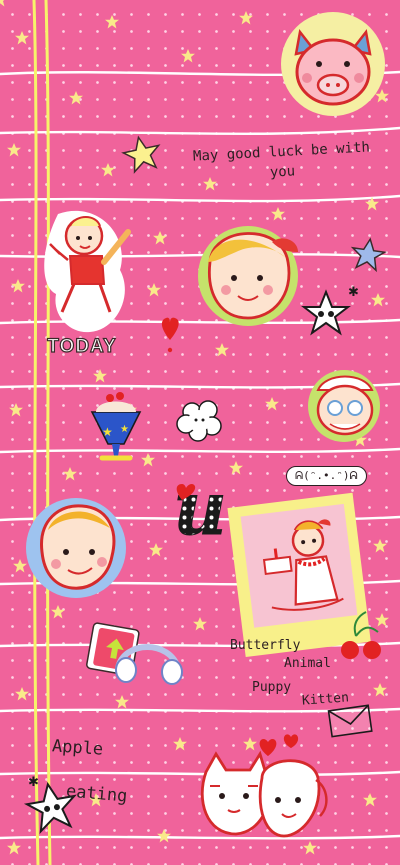  Describe the element at coordinates (330, 310) in the screenshot. I see `face-star-sticker: ✱` at that location.